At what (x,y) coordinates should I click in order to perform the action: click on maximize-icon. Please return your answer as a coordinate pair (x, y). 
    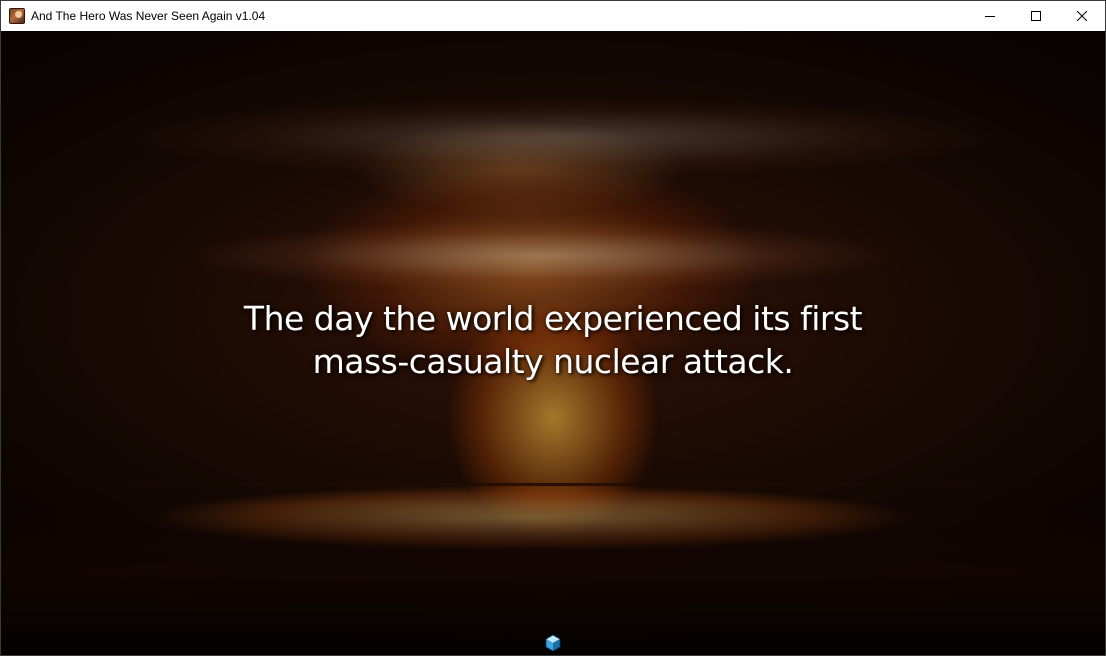
    Looking at the image, I should click on (1036, 16).